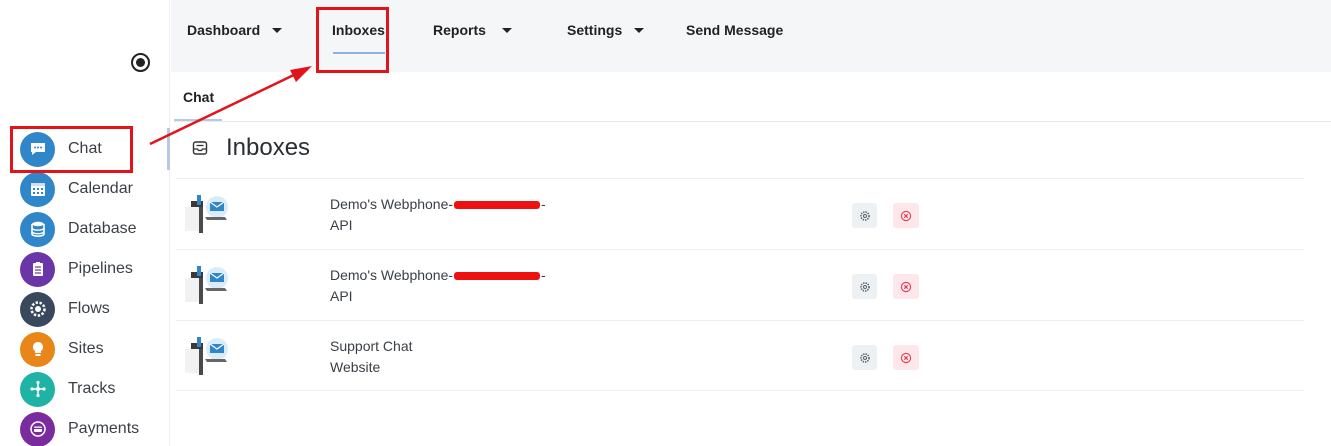  Describe the element at coordinates (100, 188) in the screenshot. I see `sidebar-item-label: Calendar` at that location.